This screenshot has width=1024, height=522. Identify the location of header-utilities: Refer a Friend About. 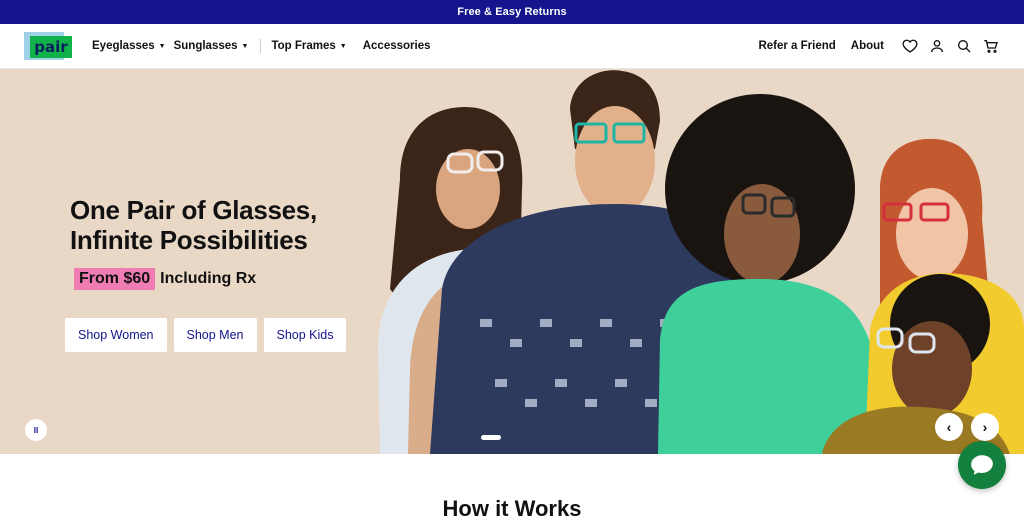
(879, 46).